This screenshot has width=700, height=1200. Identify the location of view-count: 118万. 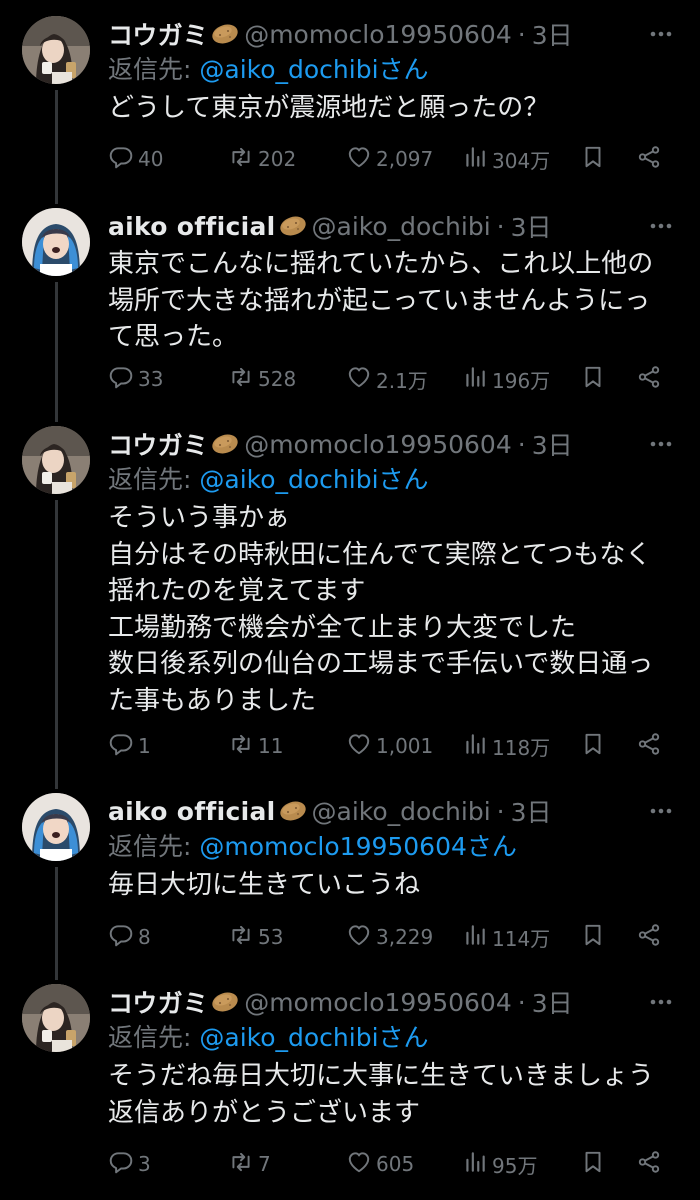
(521, 747).